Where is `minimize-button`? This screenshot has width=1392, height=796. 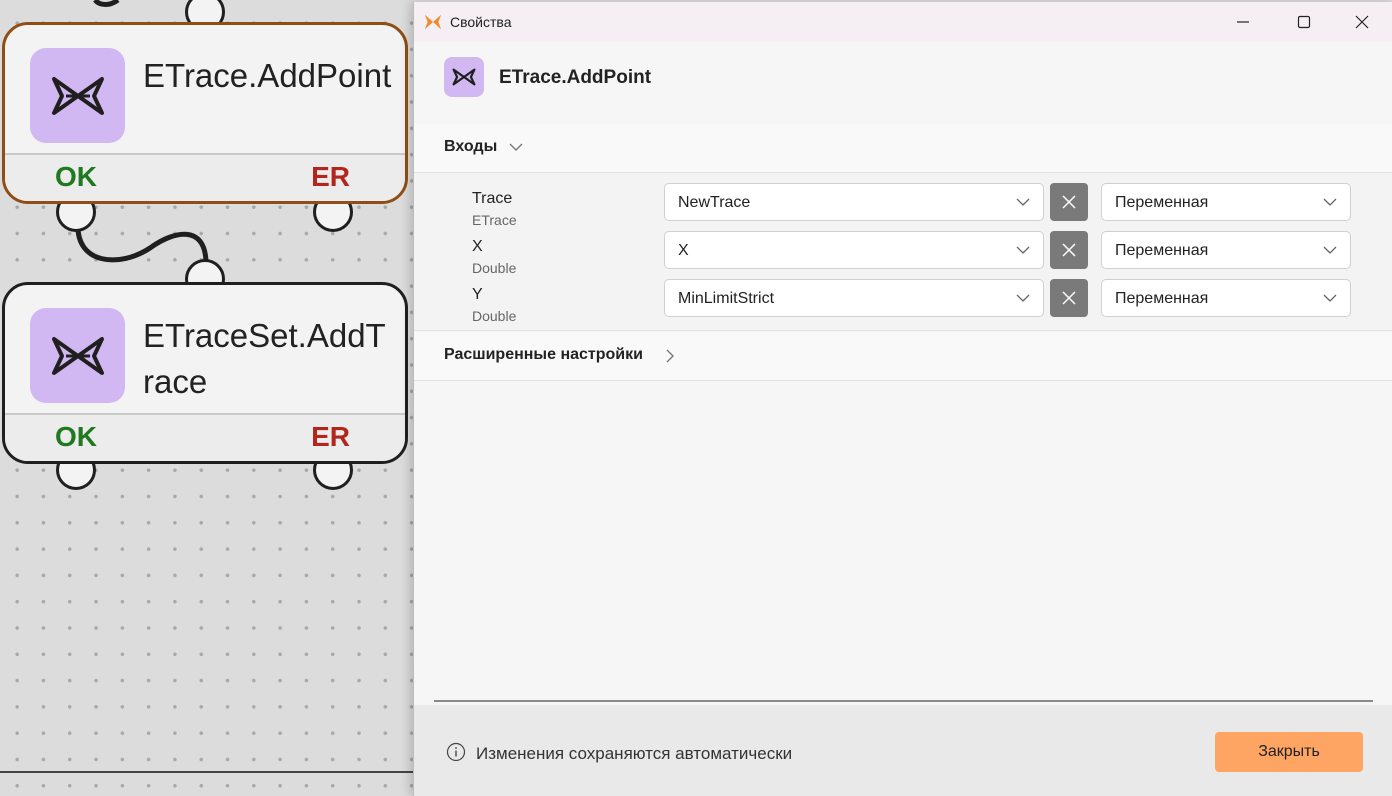
minimize-button is located at coordinates (1243, 22).